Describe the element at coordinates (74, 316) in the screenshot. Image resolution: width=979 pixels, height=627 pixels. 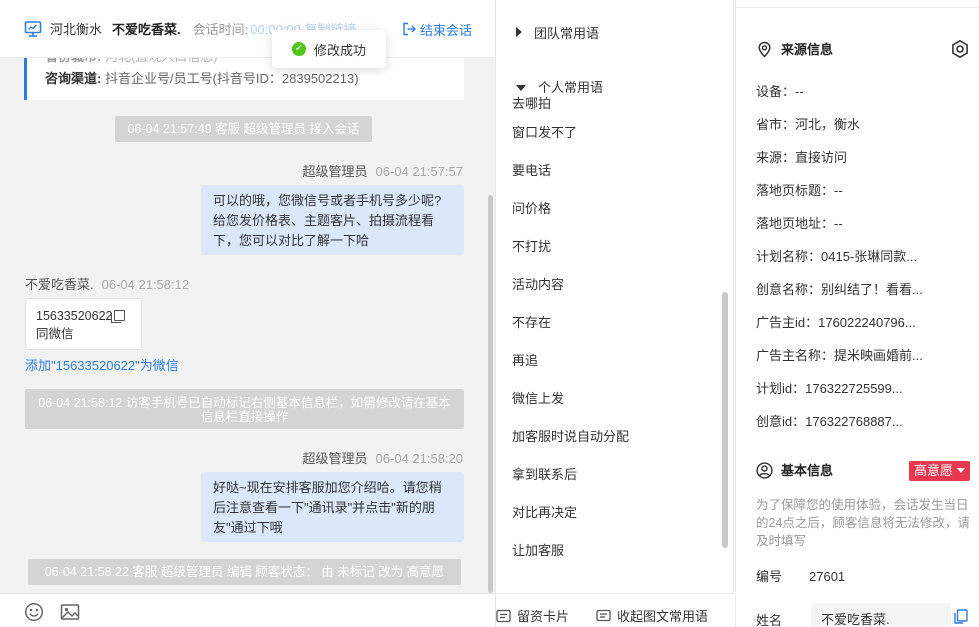
I see `contact-number: 15633520622` at that location.